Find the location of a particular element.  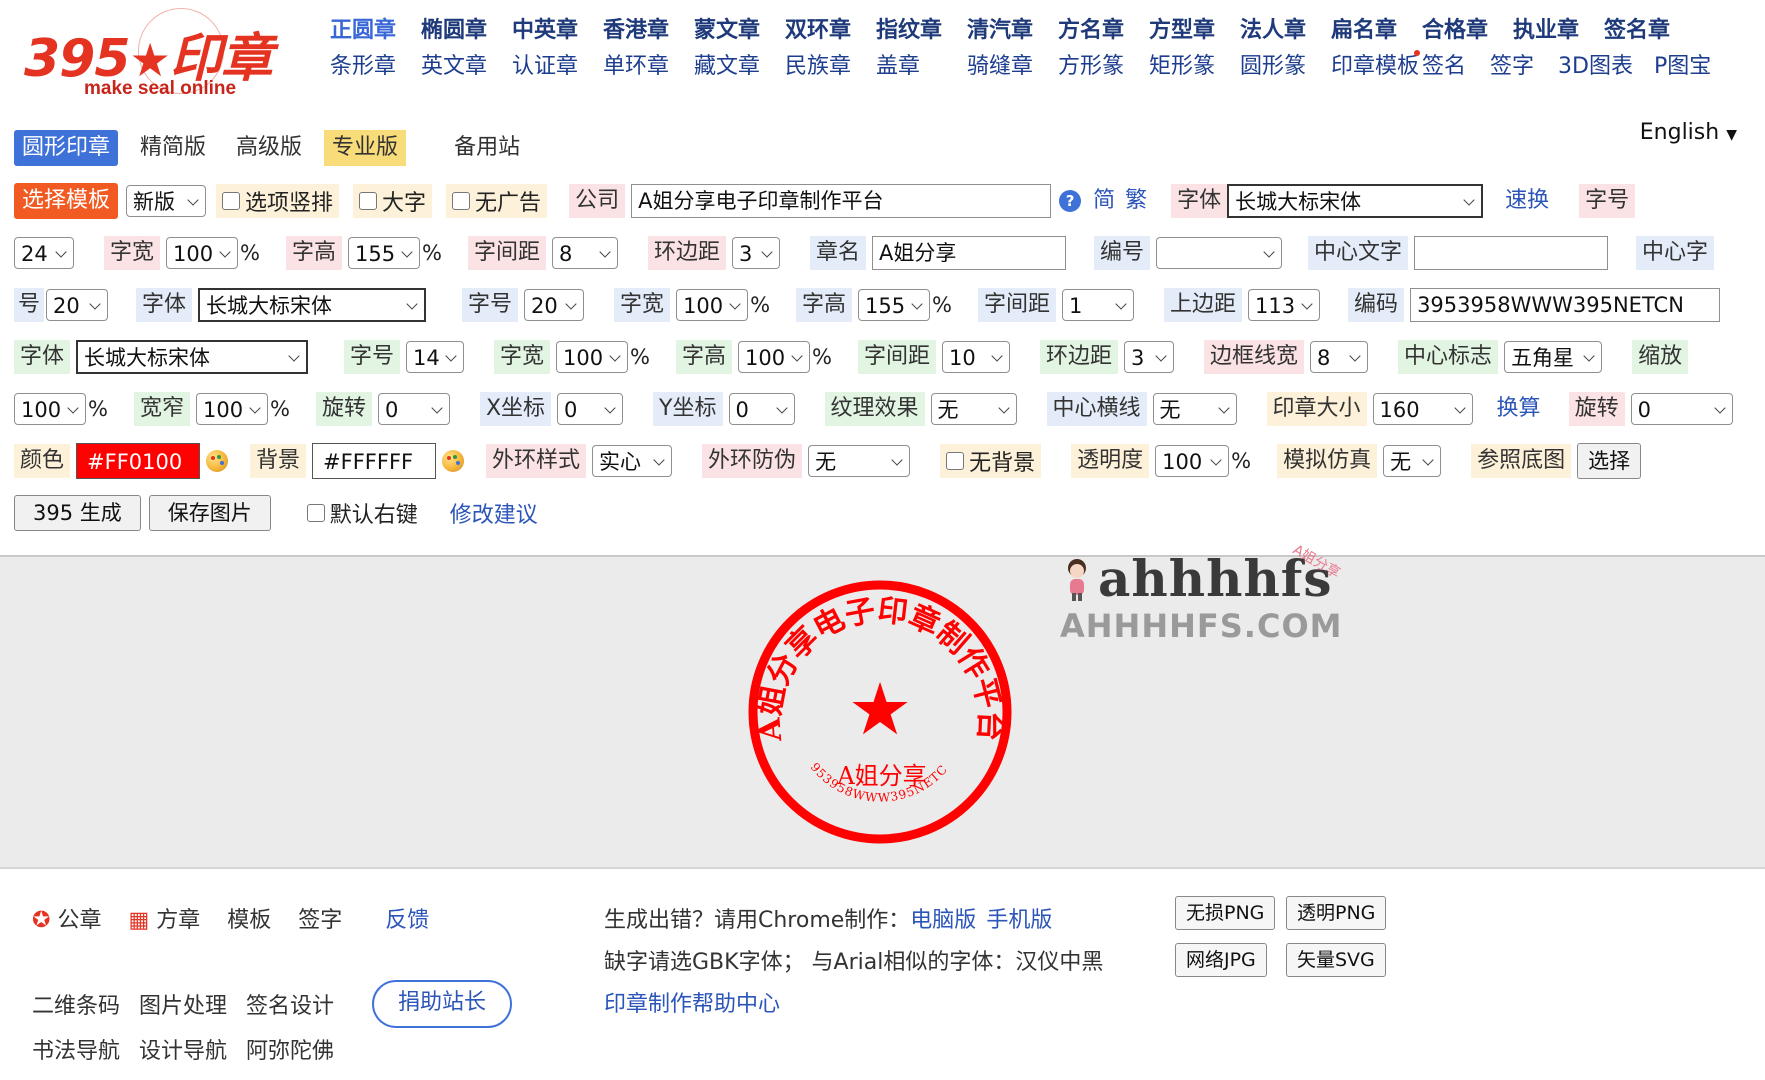

code-select is located at coordinates (1219, 253).